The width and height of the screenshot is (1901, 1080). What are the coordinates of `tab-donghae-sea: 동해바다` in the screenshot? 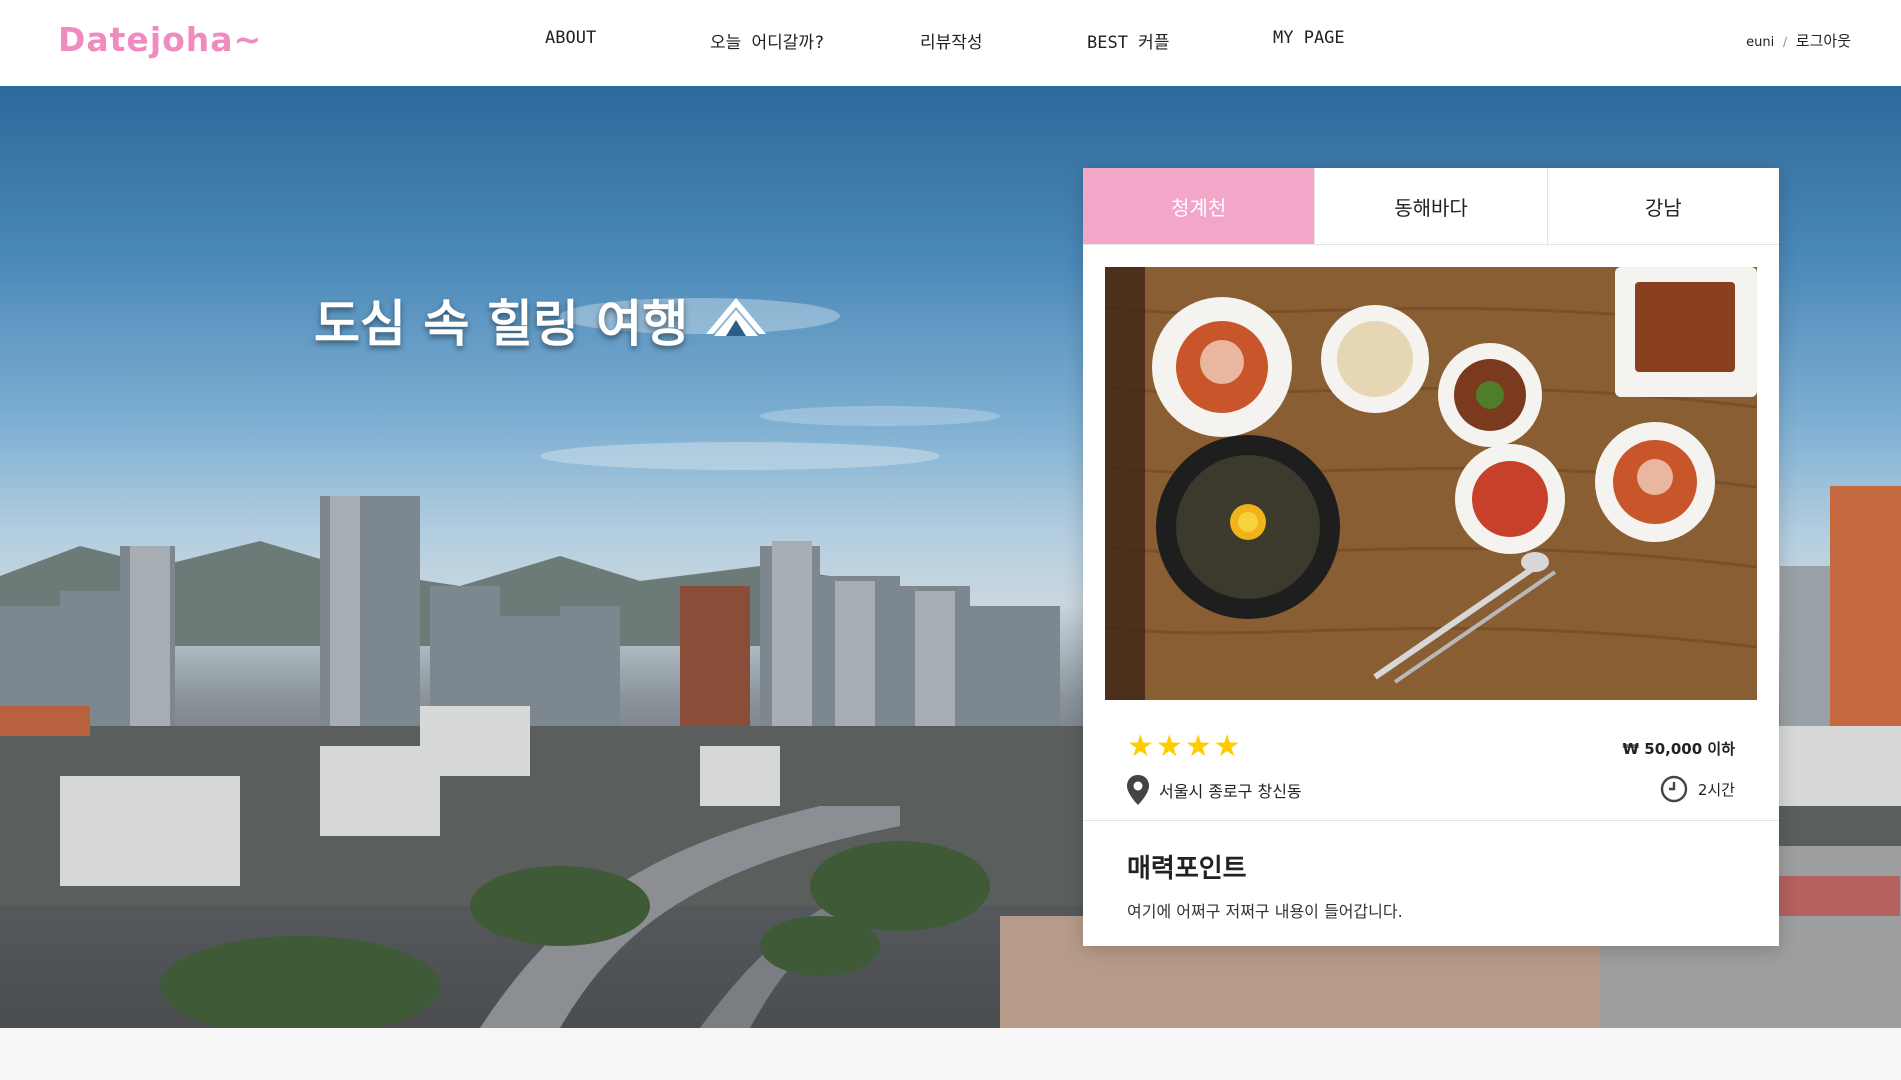 It's located at (1430, 206).